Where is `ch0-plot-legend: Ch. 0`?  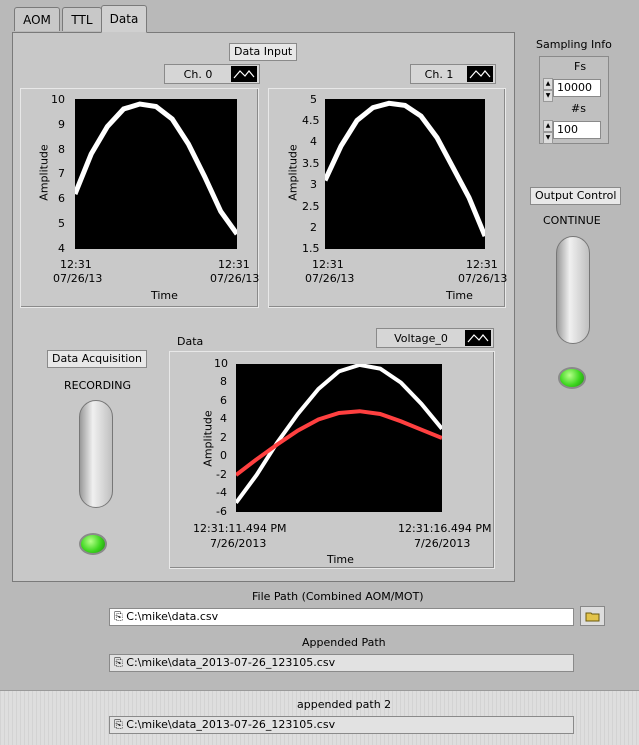
ch0-plot-legend: Ch. 0 is located at coordinates (212, 74).